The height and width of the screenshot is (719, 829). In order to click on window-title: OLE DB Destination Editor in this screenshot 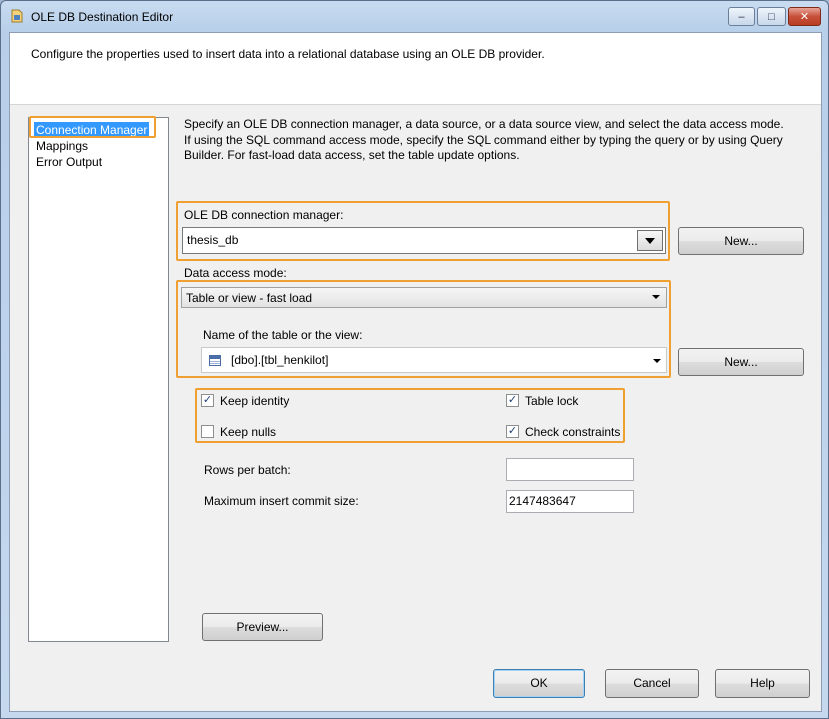, I will do `click(102, 17)`.